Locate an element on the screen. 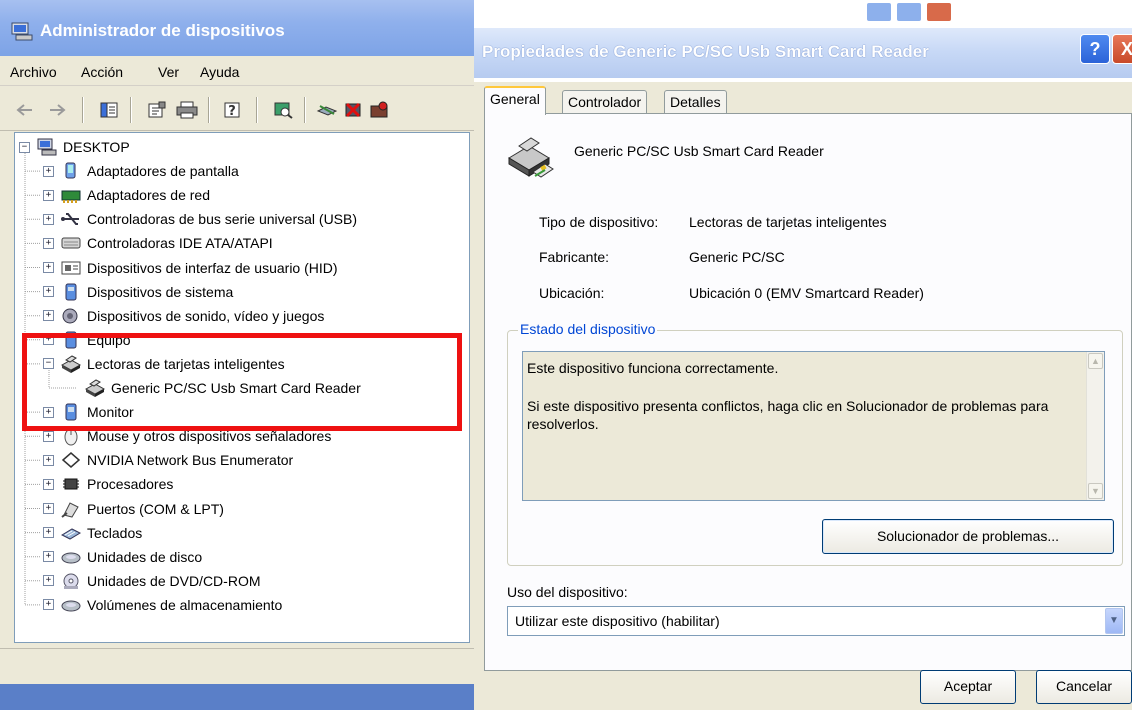  status-scrollbar: ▲ ▼ is located at coordinates (1095, 426).